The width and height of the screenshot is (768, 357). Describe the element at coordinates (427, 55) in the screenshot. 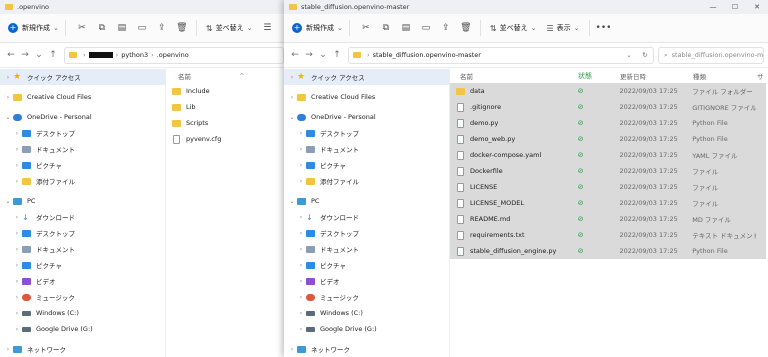

I see `address-segment: stable_diffusion.openvino-master` at that location.